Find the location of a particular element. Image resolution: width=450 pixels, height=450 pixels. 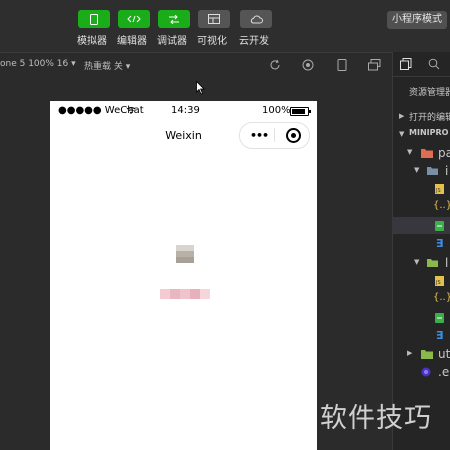

eslint-icon is located at coordinates (426, 372).